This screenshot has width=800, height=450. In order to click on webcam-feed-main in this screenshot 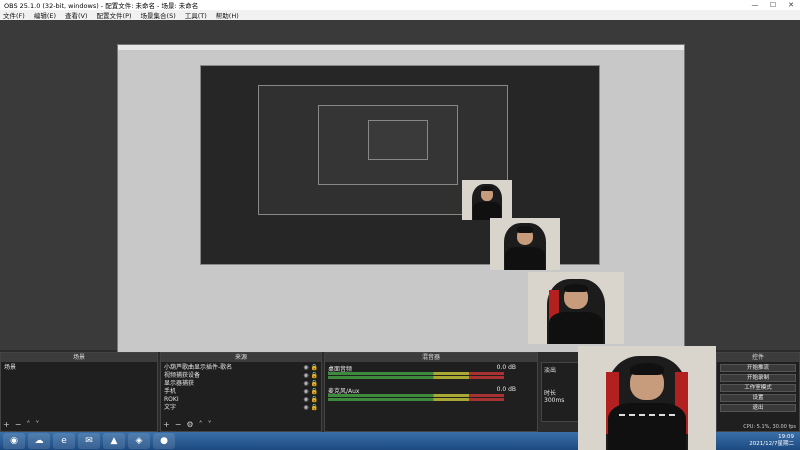, I will do `click(647, 398)`.